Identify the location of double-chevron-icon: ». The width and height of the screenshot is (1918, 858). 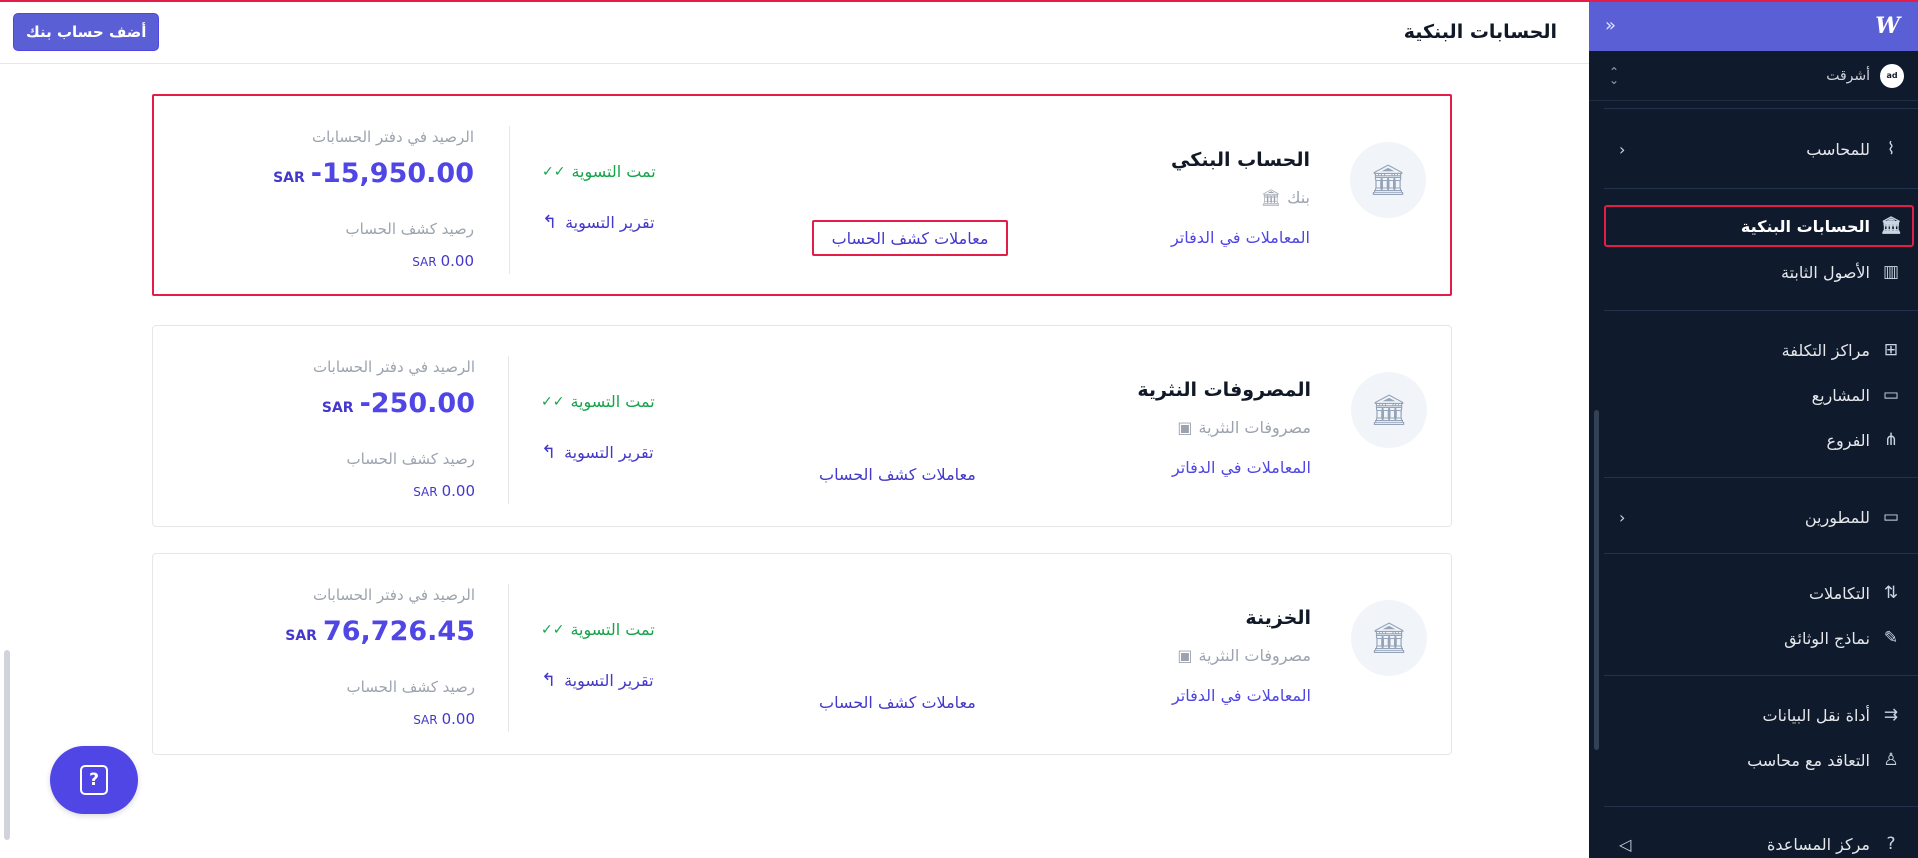
(1610, 25).